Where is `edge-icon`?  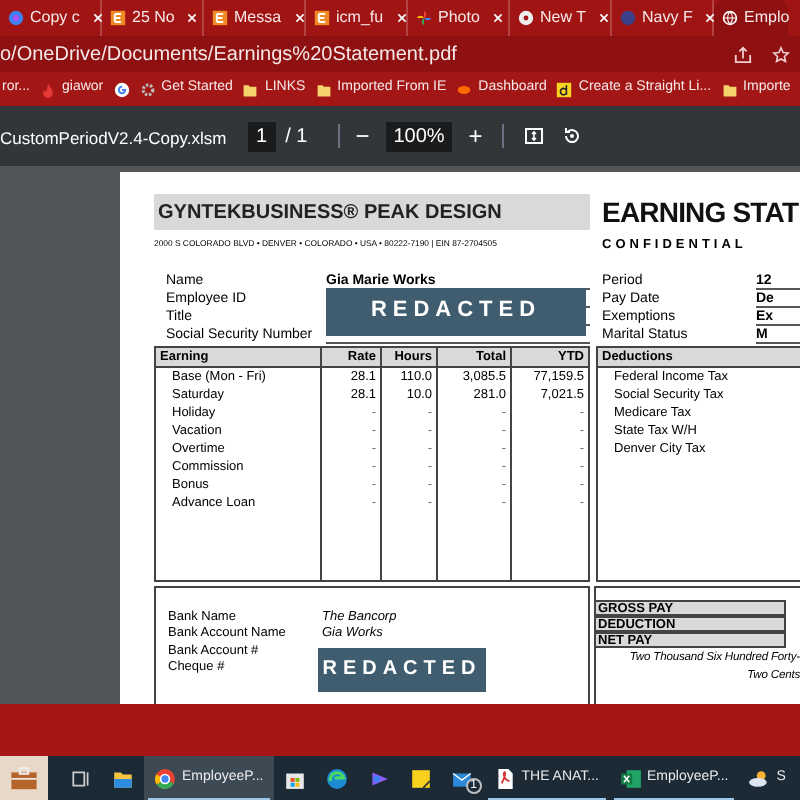 edge-icon is located at coordinates (336, 778).